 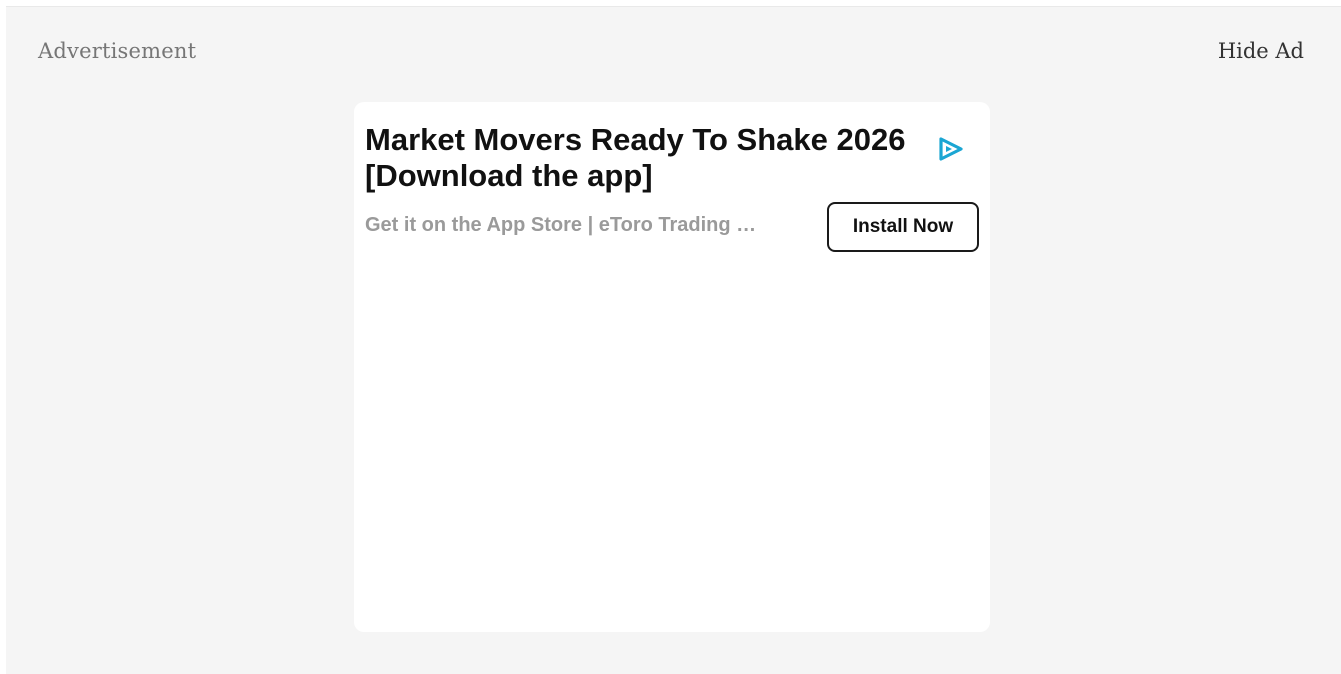 What do you see at coordinates (117, 51) in the screenshot?
I see `advertisement-label: Advertisement` at bounding box center [117, 51].